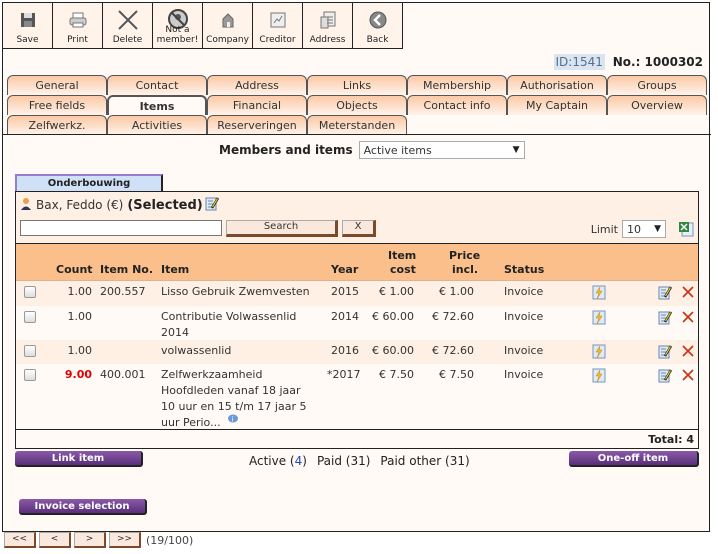 The image size is (718, 554). I want to click on row-item-cost: € 1.00, so click(396, 291).